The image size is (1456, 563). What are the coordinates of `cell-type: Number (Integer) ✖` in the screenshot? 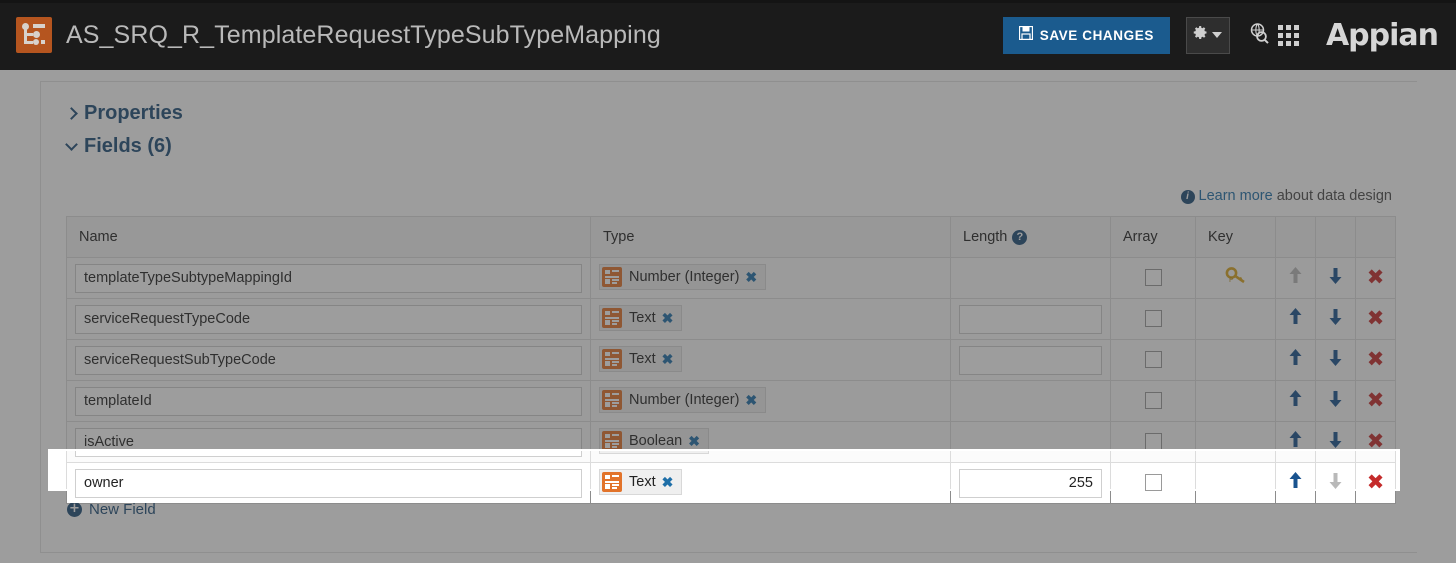 It's located at (770, 401).